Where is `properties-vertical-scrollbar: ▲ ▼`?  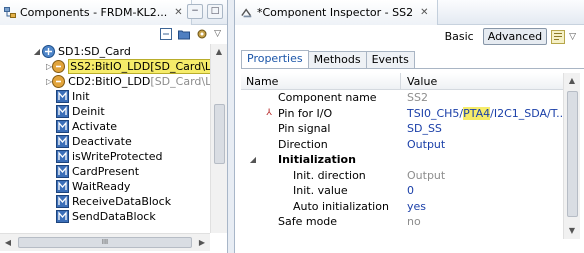
properties-vertical-scrollbar: ▲ ▼ is located at coordinates (571, 156).